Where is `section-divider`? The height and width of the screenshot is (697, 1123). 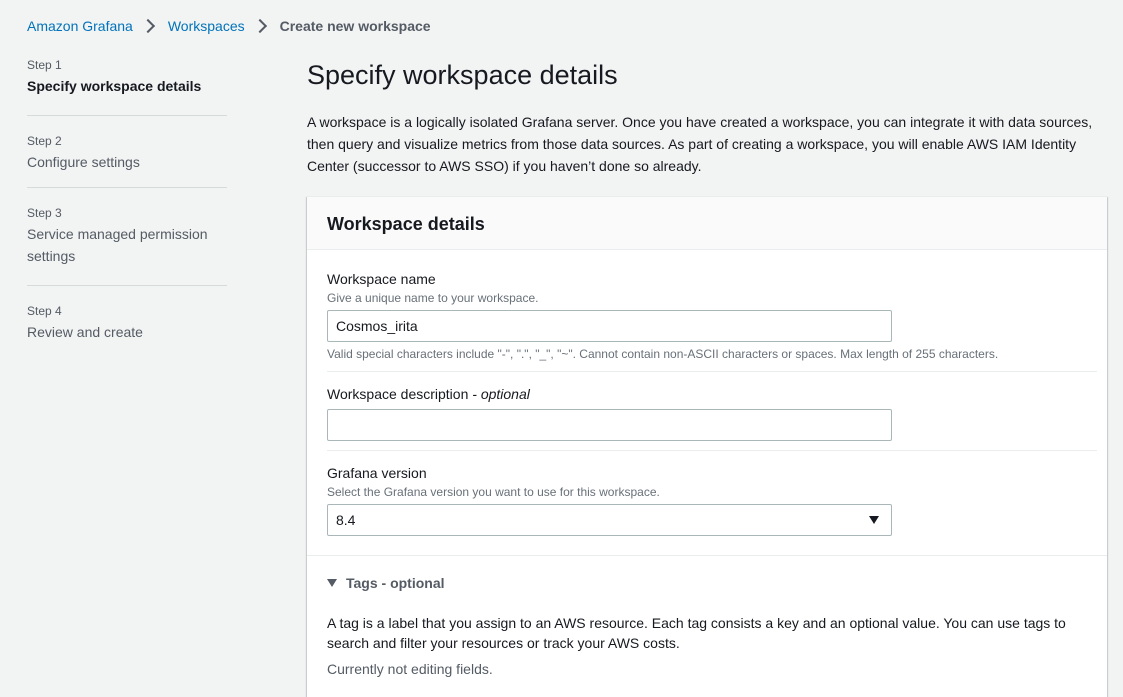
section-divider is located at coordinates (707, 555).